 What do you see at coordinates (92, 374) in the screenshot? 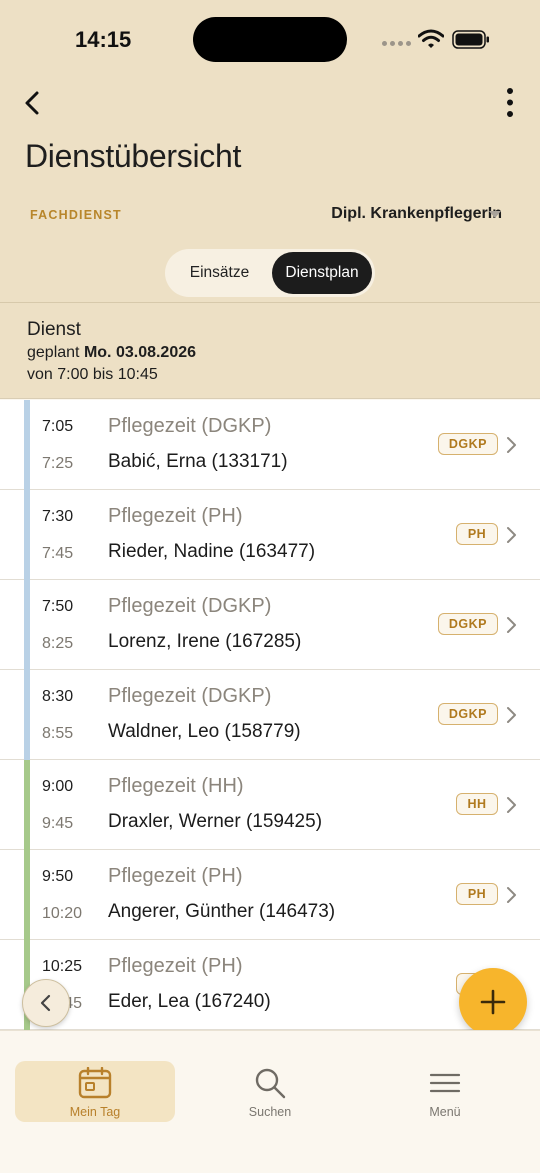
I see `dienst-time-range: von 7:00 bis 10:45` at bounding box center [92, 374].